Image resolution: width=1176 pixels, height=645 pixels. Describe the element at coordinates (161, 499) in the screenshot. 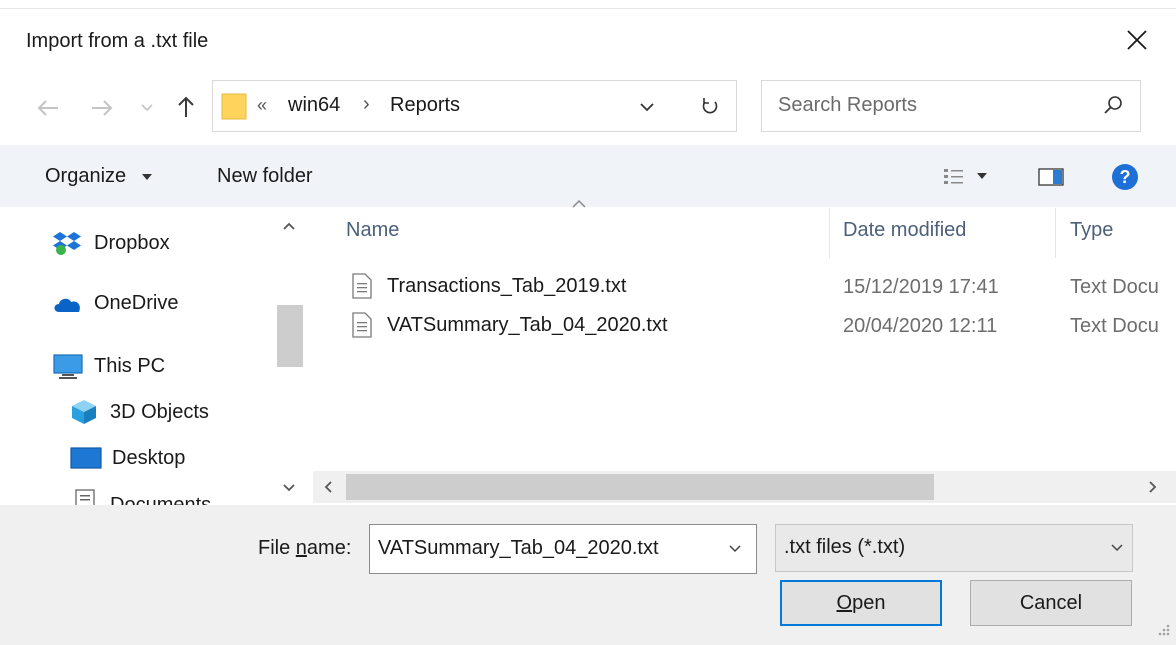

I see `nav-item-label: Documents` at that location.